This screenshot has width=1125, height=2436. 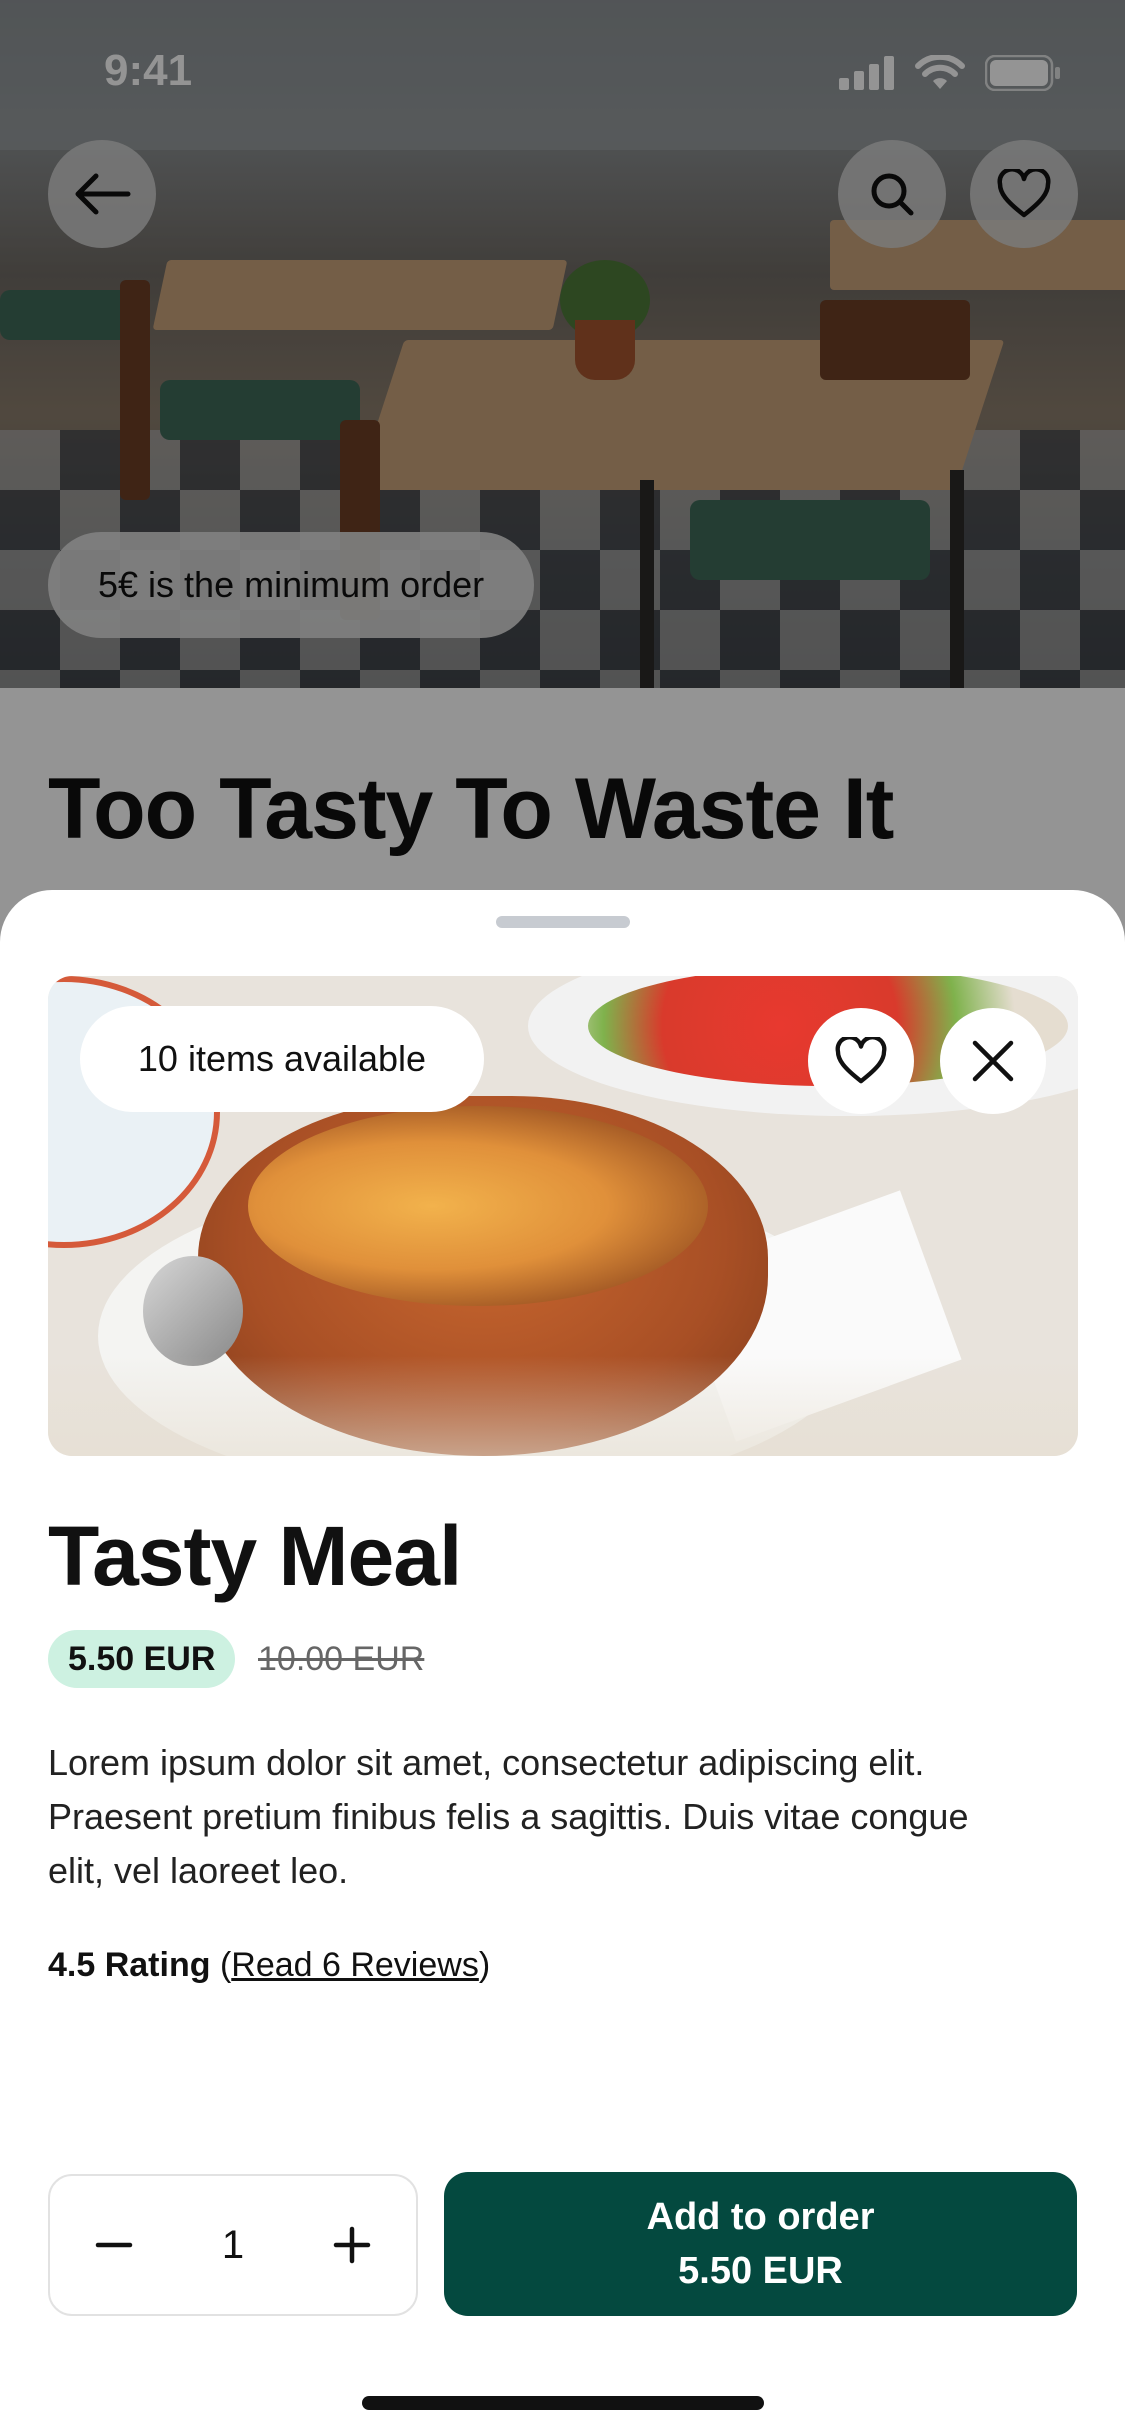 What do you see at coordinates (760, 2271) in the screenshot?
I see `add-to-order-price: 5.50 EUR` at bounding box center [760, 2271].